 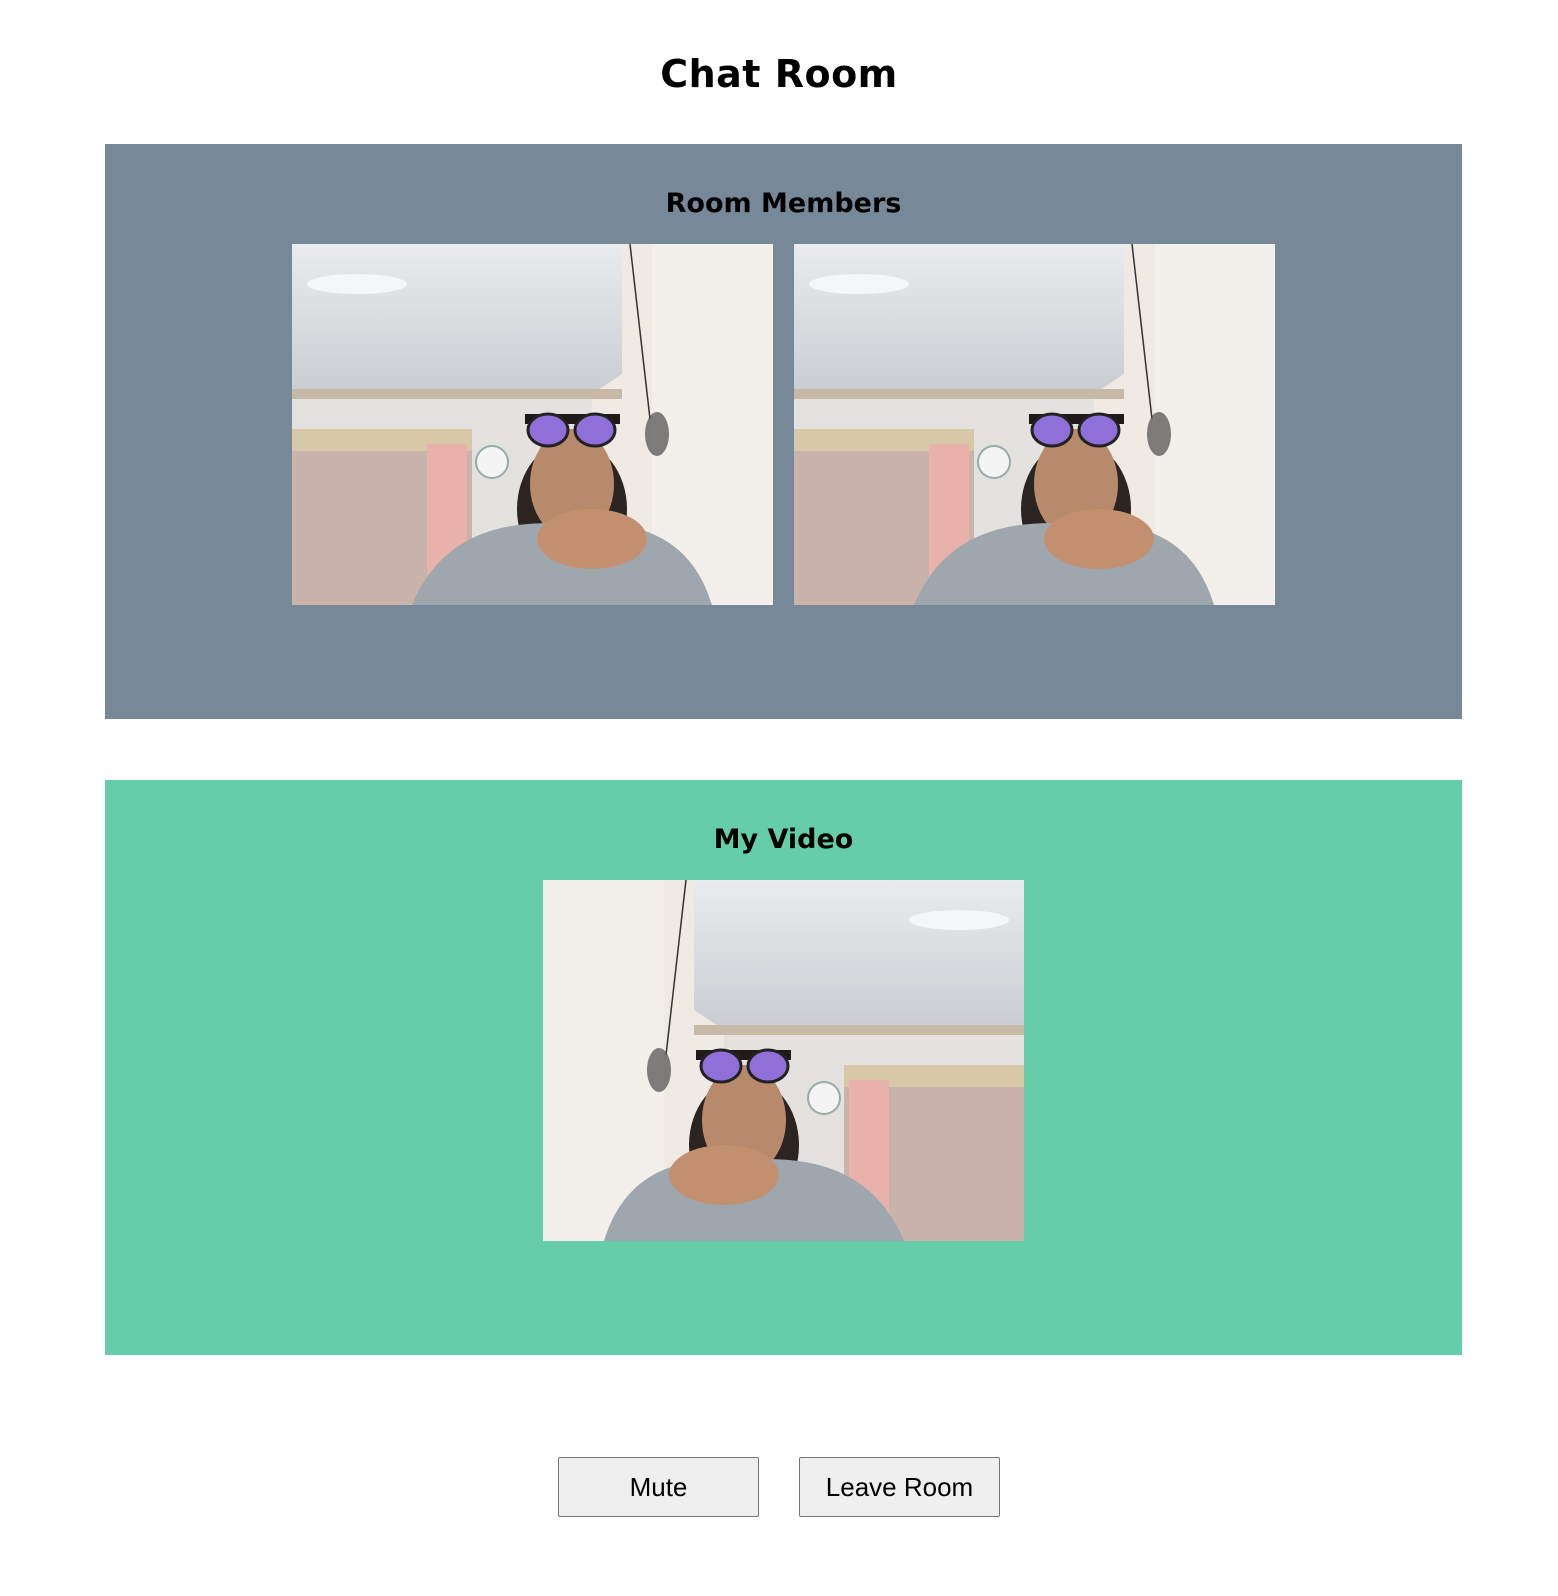 What do you see at coordinates (779, 1487) in the screenshot?
I see `call-controls: Mute Leave Room` at bounding box center [779, 1487].